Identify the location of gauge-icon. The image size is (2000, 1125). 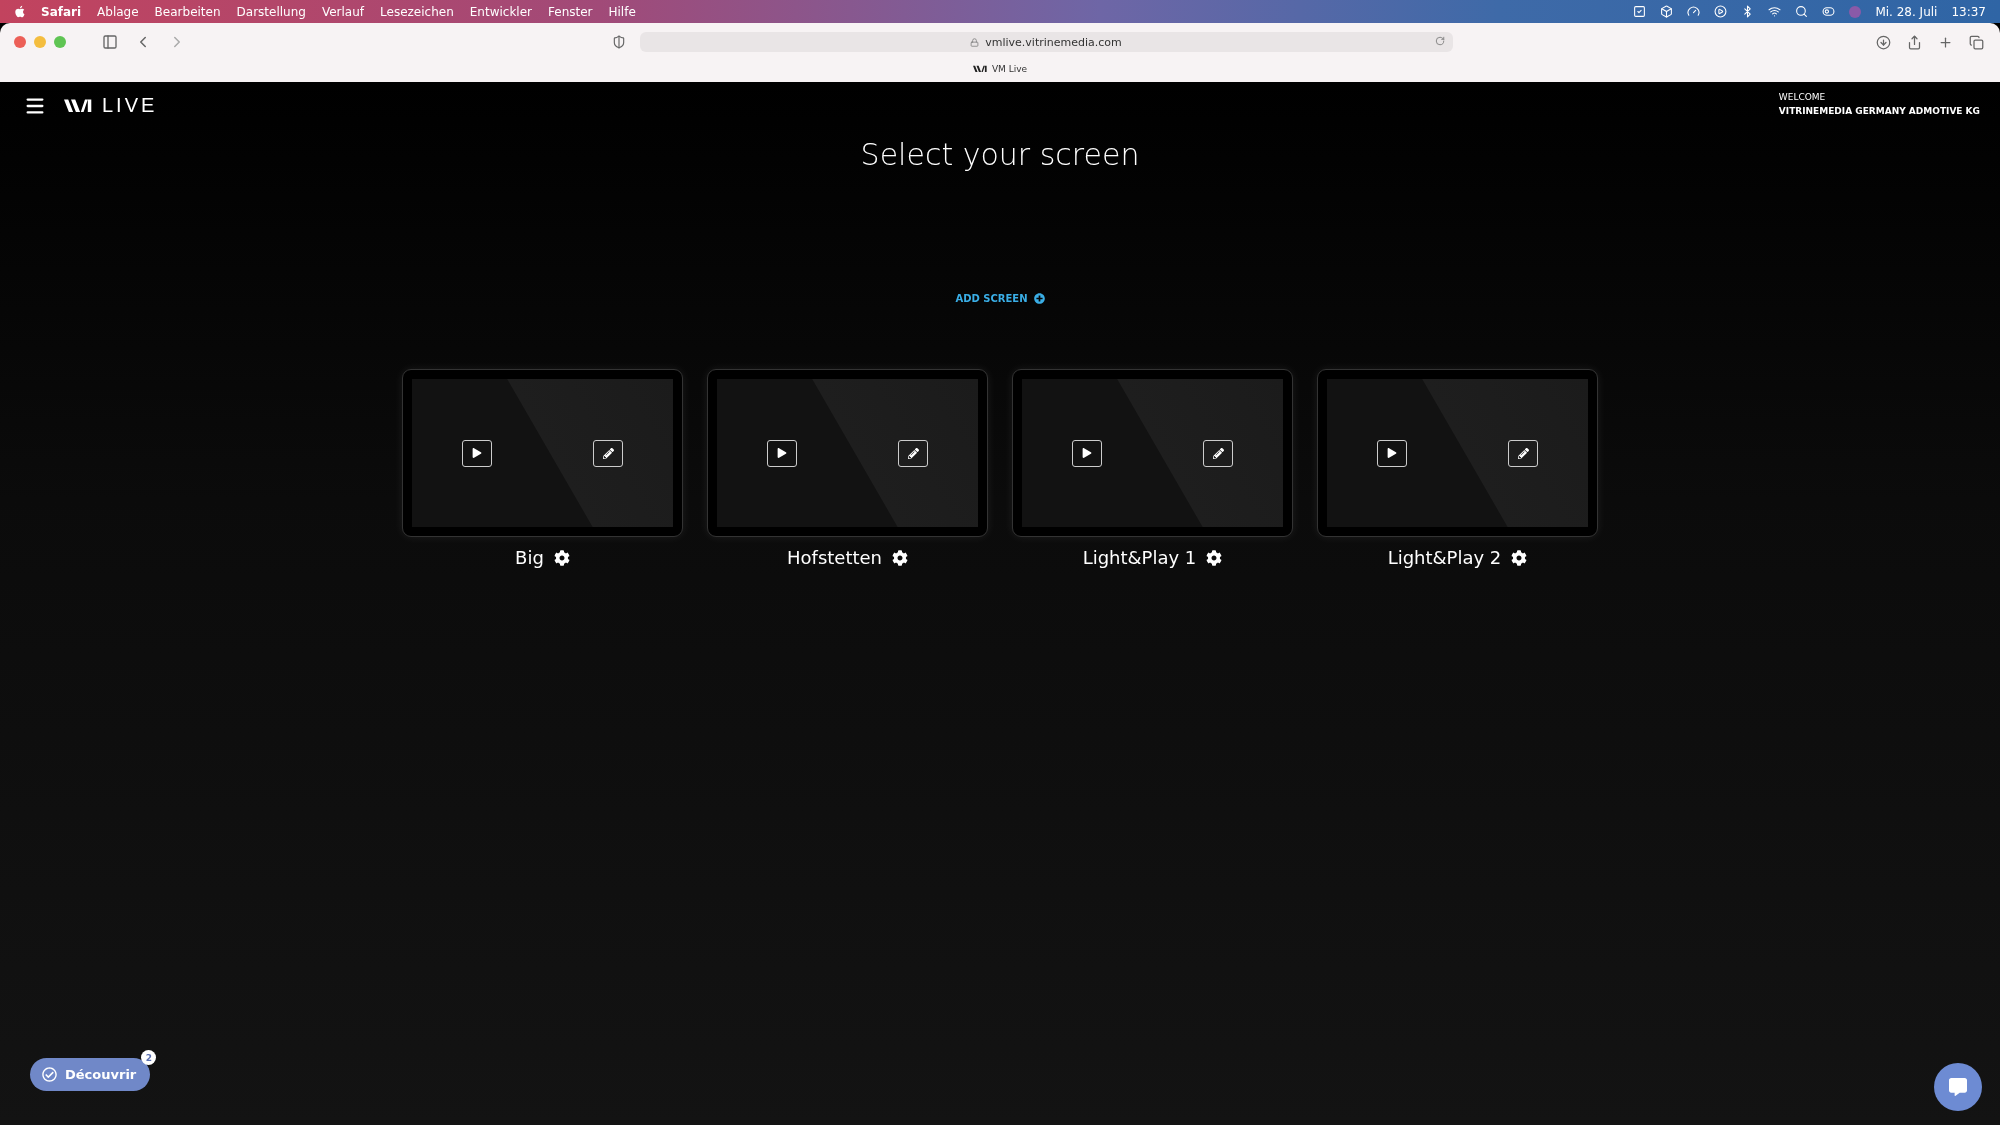
(1694, 11).